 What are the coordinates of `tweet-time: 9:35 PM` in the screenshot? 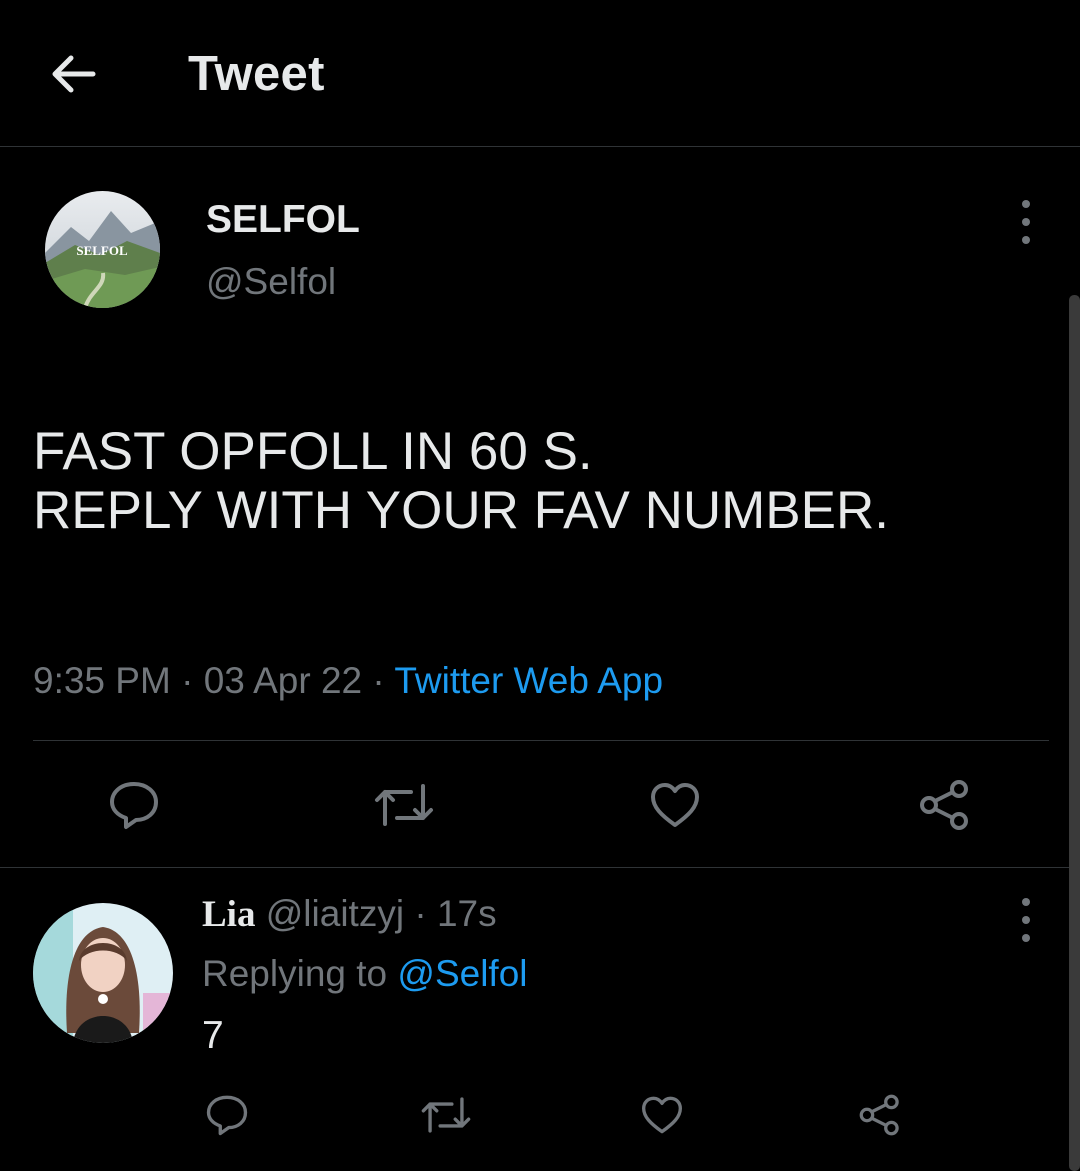 It's located at (102, 680).